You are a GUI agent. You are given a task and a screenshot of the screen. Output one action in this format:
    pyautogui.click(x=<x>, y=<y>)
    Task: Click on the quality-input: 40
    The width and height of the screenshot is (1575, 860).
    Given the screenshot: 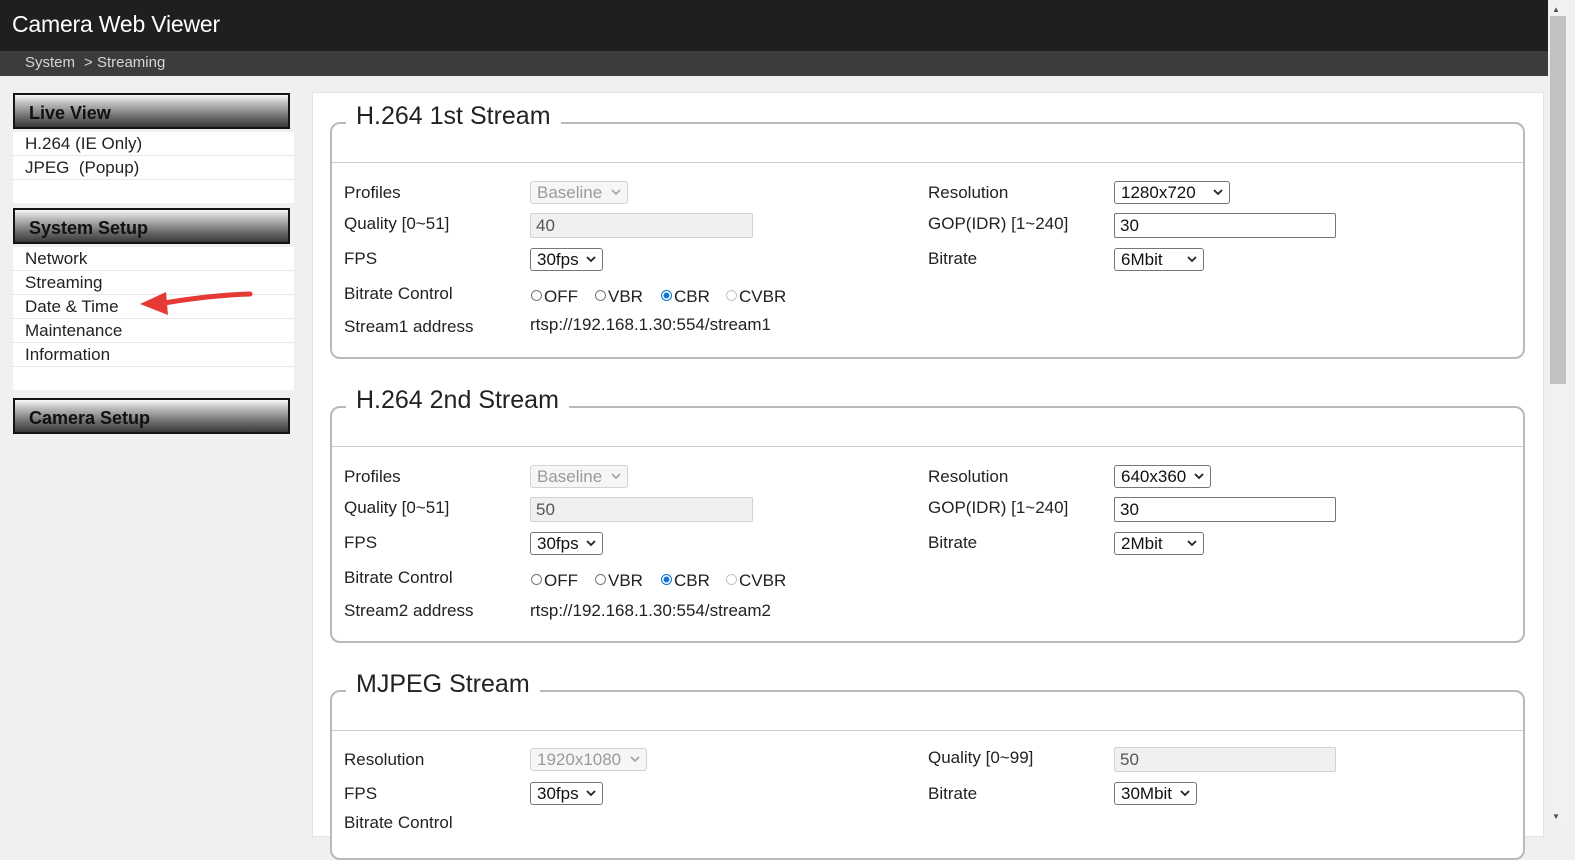 What is the action you would take?
    pyautogui.click(x=641, y=225)
    